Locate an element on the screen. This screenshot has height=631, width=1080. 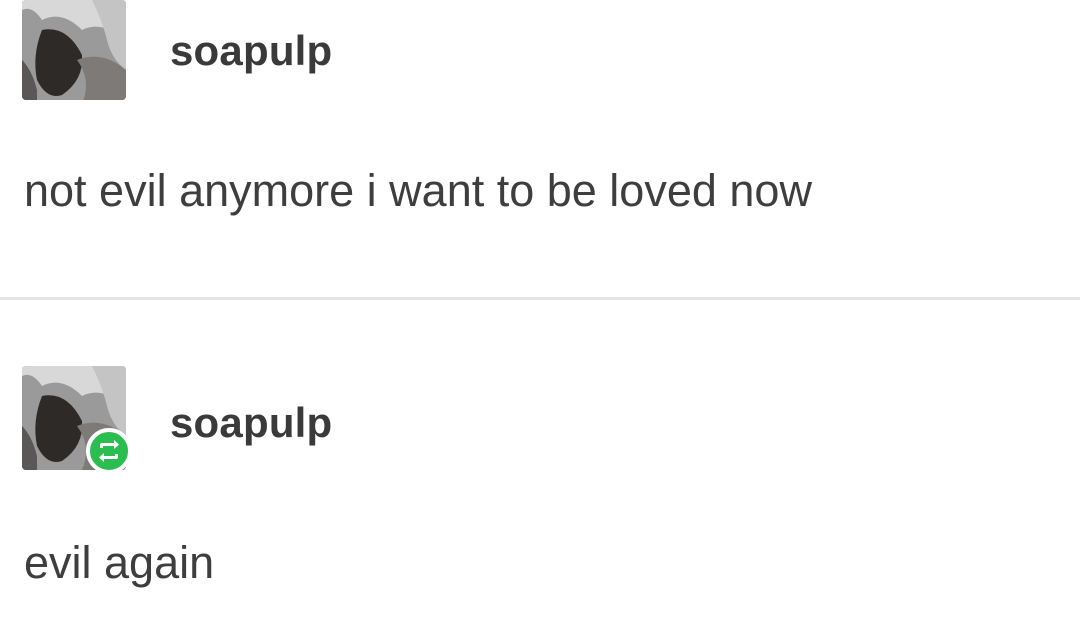
post-text: evil again is located at coordinates (119, 562).